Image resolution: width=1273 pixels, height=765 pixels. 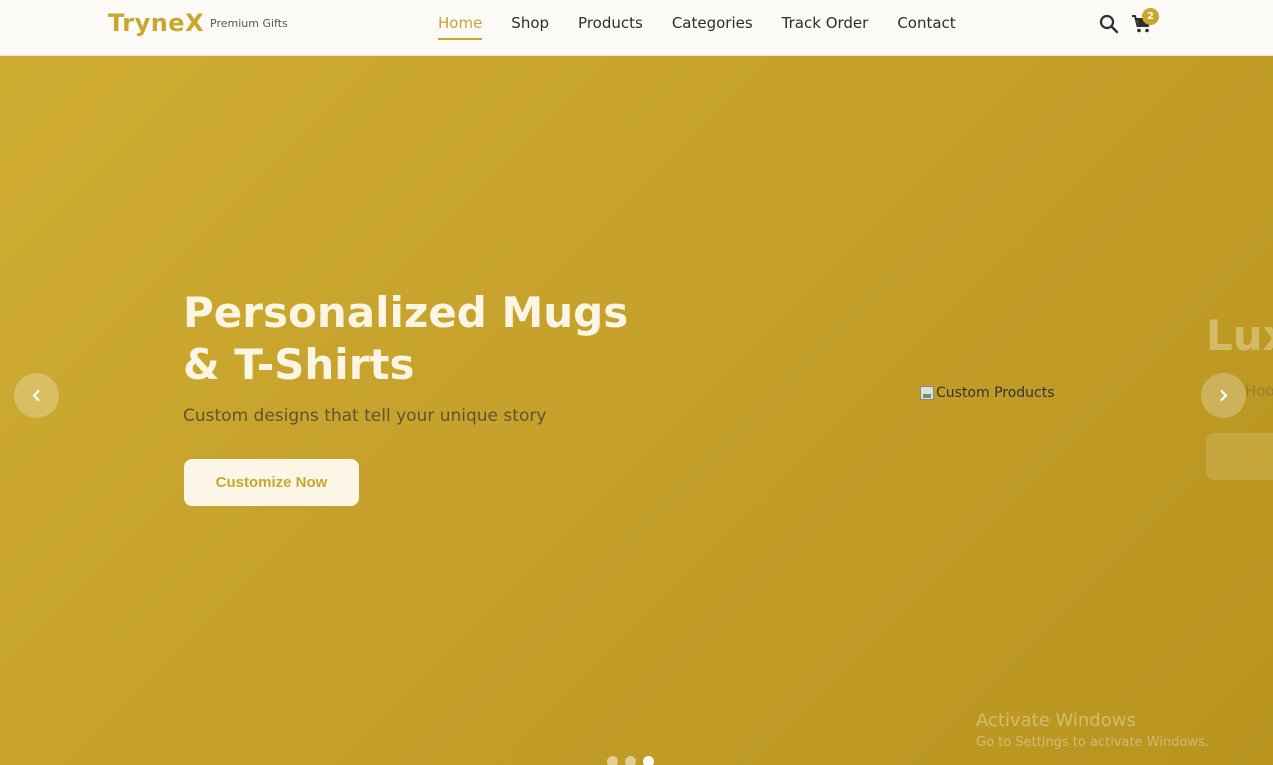 I want to click on nav-categories: Categories, so click(x=712, y=27).